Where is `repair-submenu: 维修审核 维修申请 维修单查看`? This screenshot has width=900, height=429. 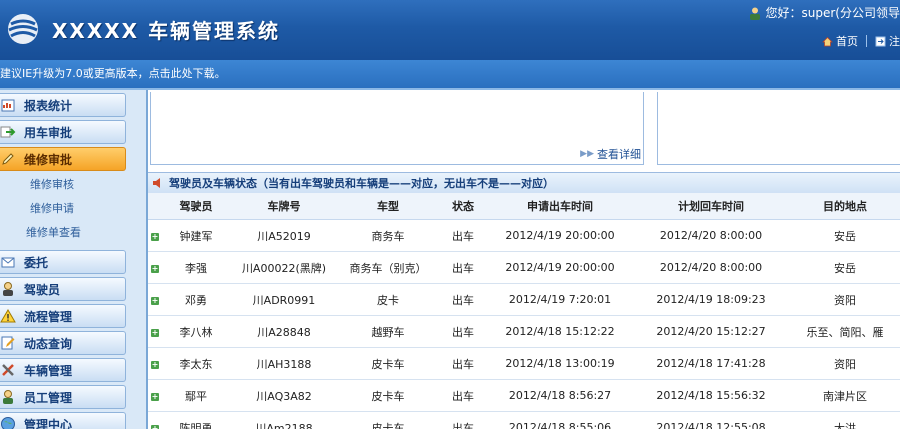 repair-submenu: 维修审核 维修申请 维修单查看 is located at coordinates (73, 209).